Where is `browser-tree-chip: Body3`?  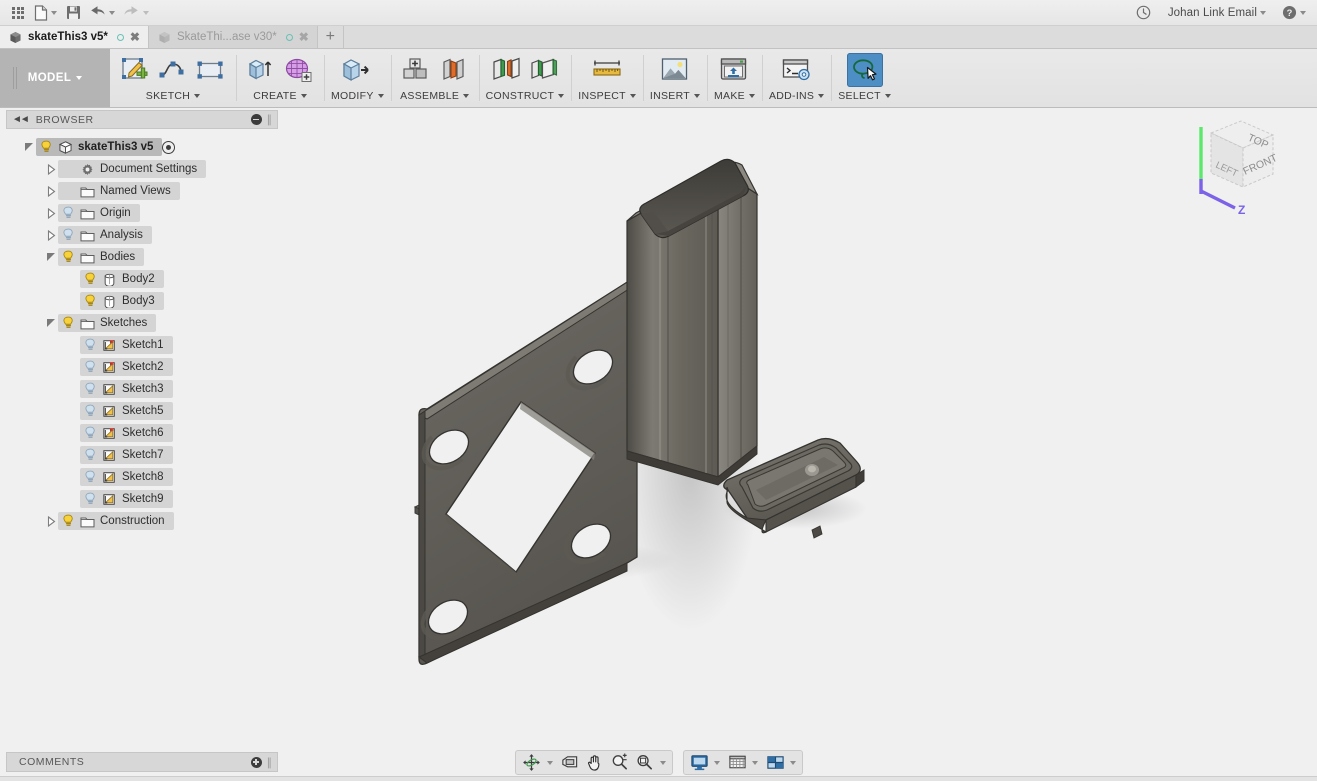
browser-tree-chip: Body3 is located at coordinates (122, 301).